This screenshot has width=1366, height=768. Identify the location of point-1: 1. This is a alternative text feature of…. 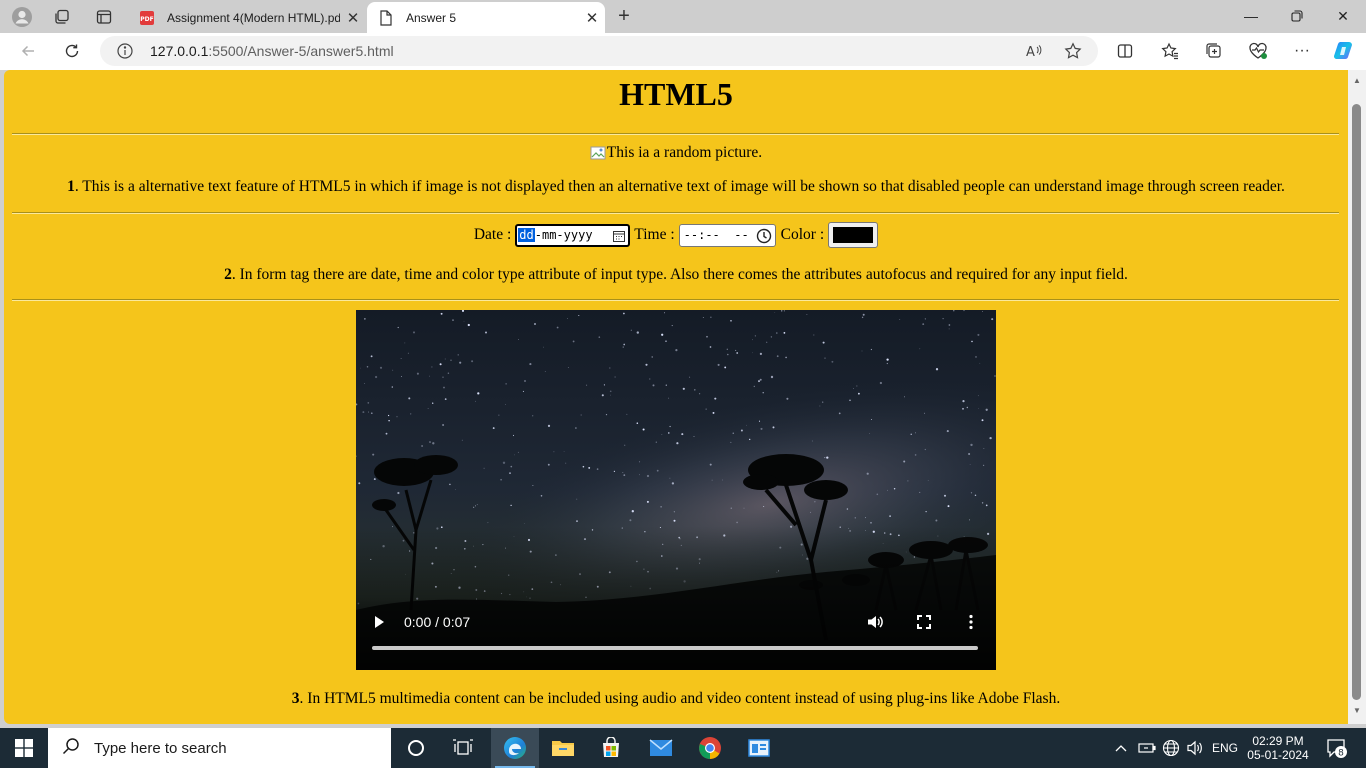
(676, 187).